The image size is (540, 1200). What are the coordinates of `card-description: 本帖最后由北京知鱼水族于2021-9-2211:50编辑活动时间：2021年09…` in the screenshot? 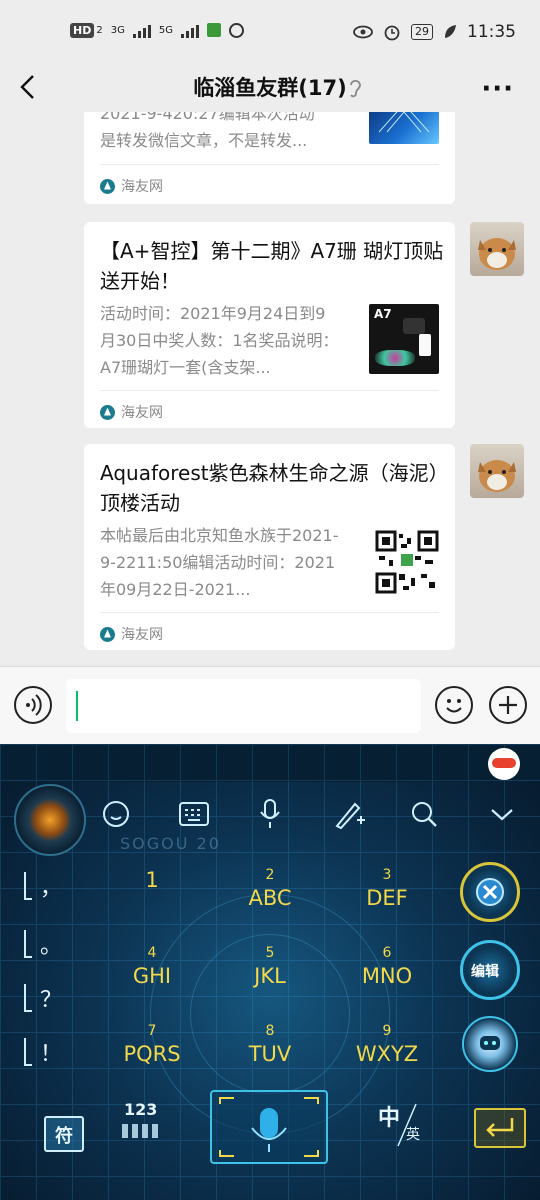 It's located at (219, 562).